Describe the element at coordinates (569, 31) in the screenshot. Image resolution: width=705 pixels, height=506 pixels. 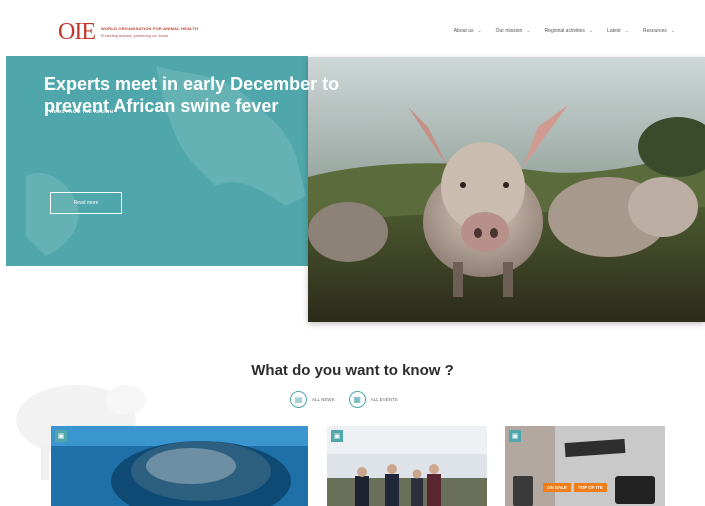
I see `nav-item-regional: Regional activities ⌄` at that location.